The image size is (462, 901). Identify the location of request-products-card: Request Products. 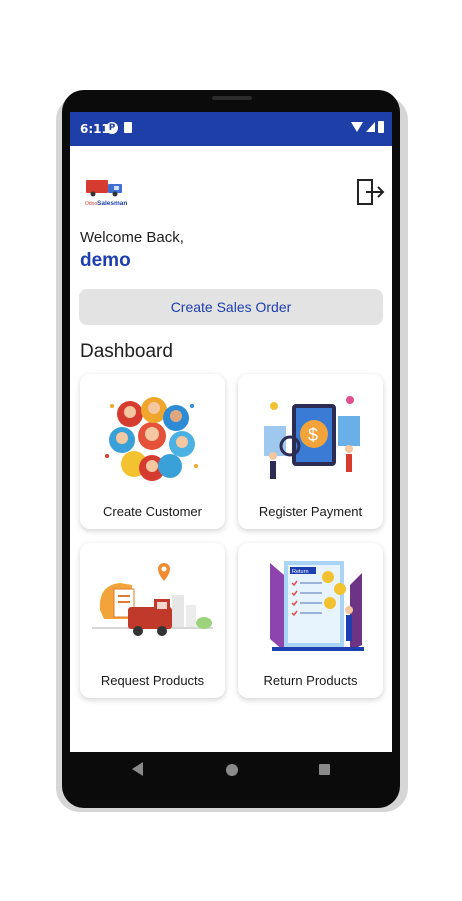
(152, 620).